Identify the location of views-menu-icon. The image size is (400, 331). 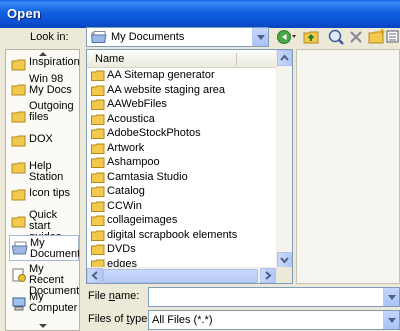
(393, 37).